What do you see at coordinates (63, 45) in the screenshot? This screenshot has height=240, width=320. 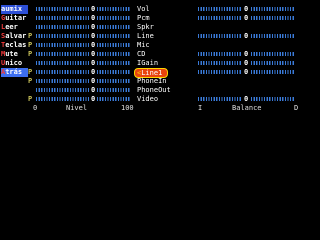 I see `level-bar-mic` at bounding box center [63, 45].